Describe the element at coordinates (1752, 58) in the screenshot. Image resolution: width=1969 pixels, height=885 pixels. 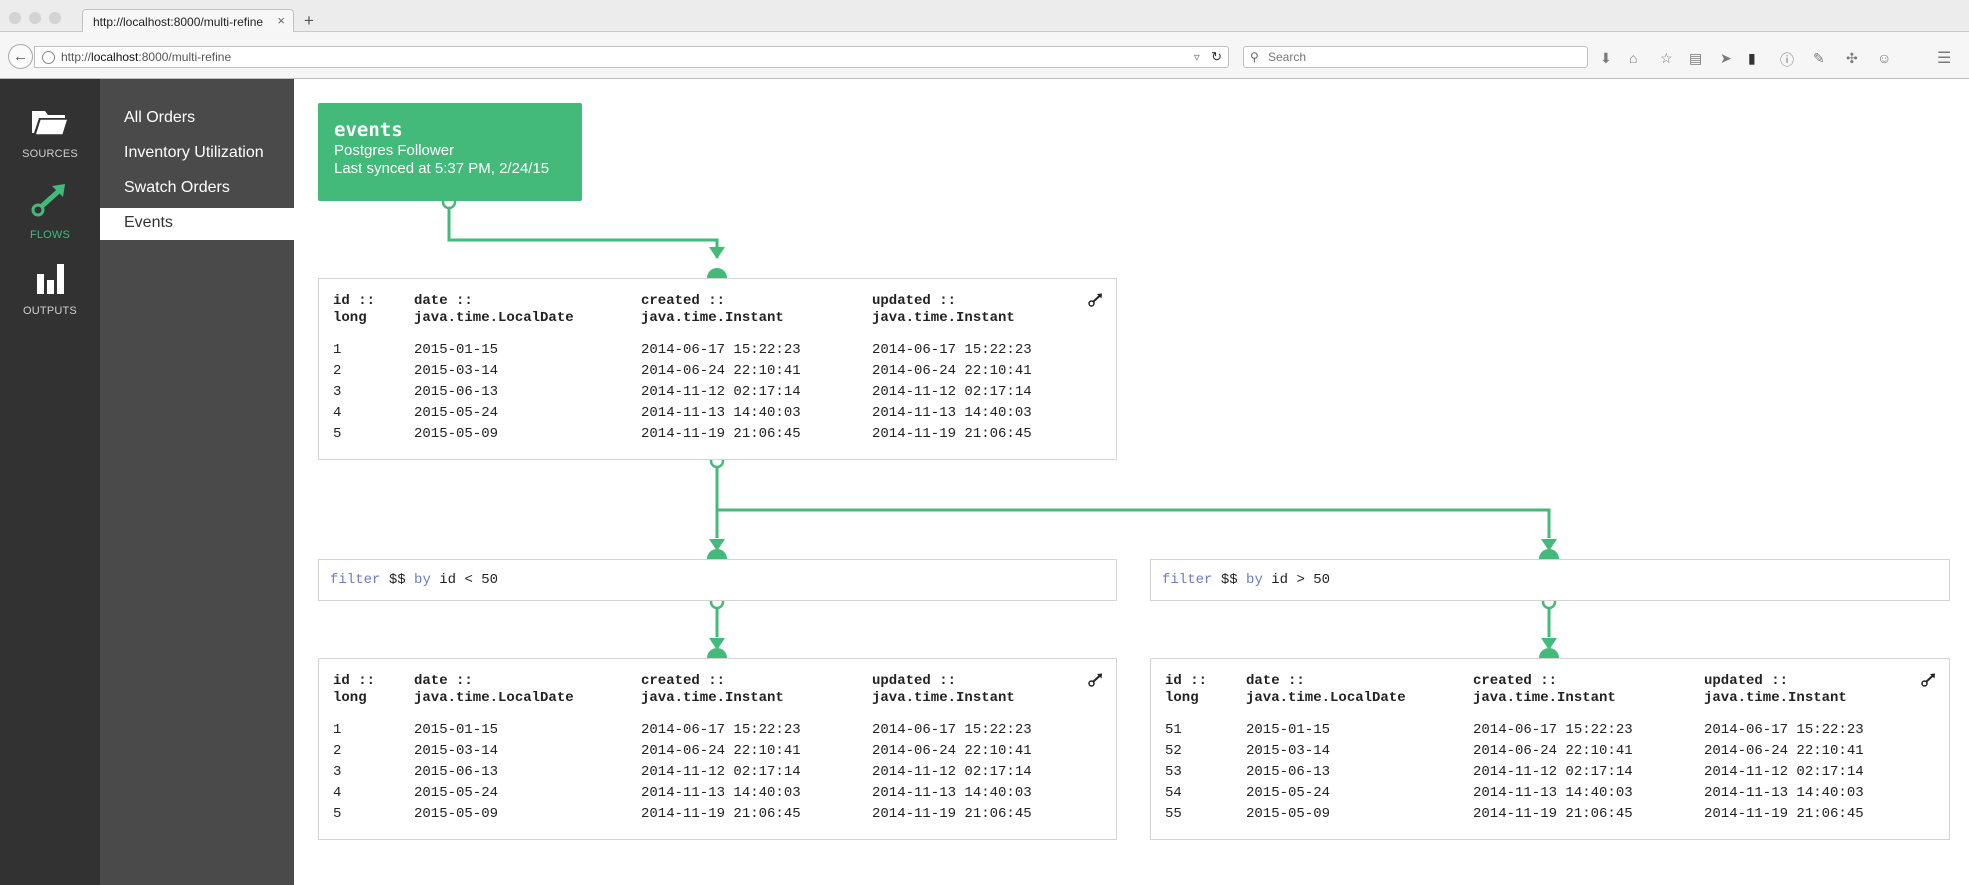
I see `extension-icon: ▮` at that location.